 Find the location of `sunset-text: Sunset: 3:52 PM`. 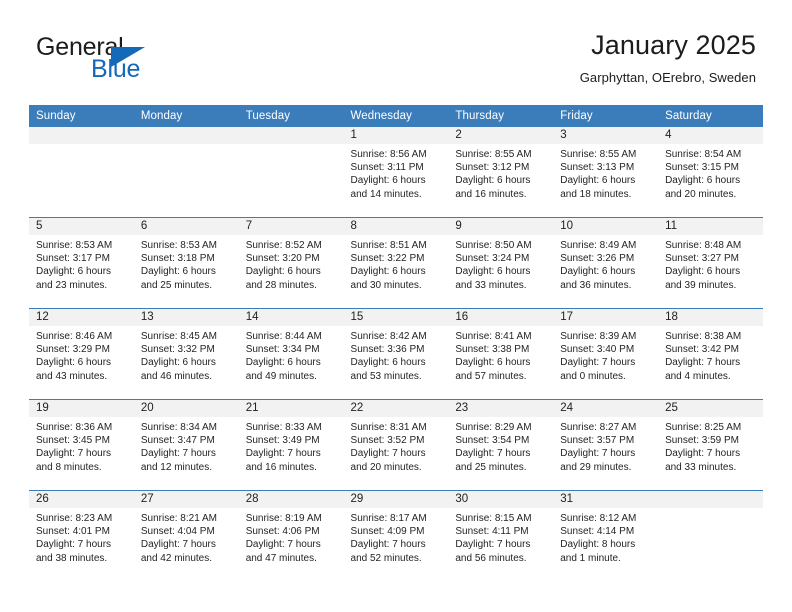

sunset-text: Sunset: 3:52 PM is located at coordinates (387, 441).